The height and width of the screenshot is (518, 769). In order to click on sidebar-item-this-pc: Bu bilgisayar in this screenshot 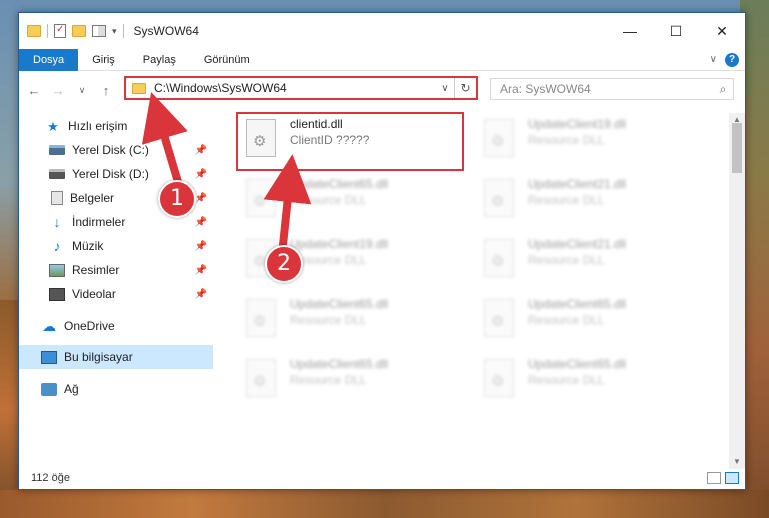, I will do `click(116, 357)`.